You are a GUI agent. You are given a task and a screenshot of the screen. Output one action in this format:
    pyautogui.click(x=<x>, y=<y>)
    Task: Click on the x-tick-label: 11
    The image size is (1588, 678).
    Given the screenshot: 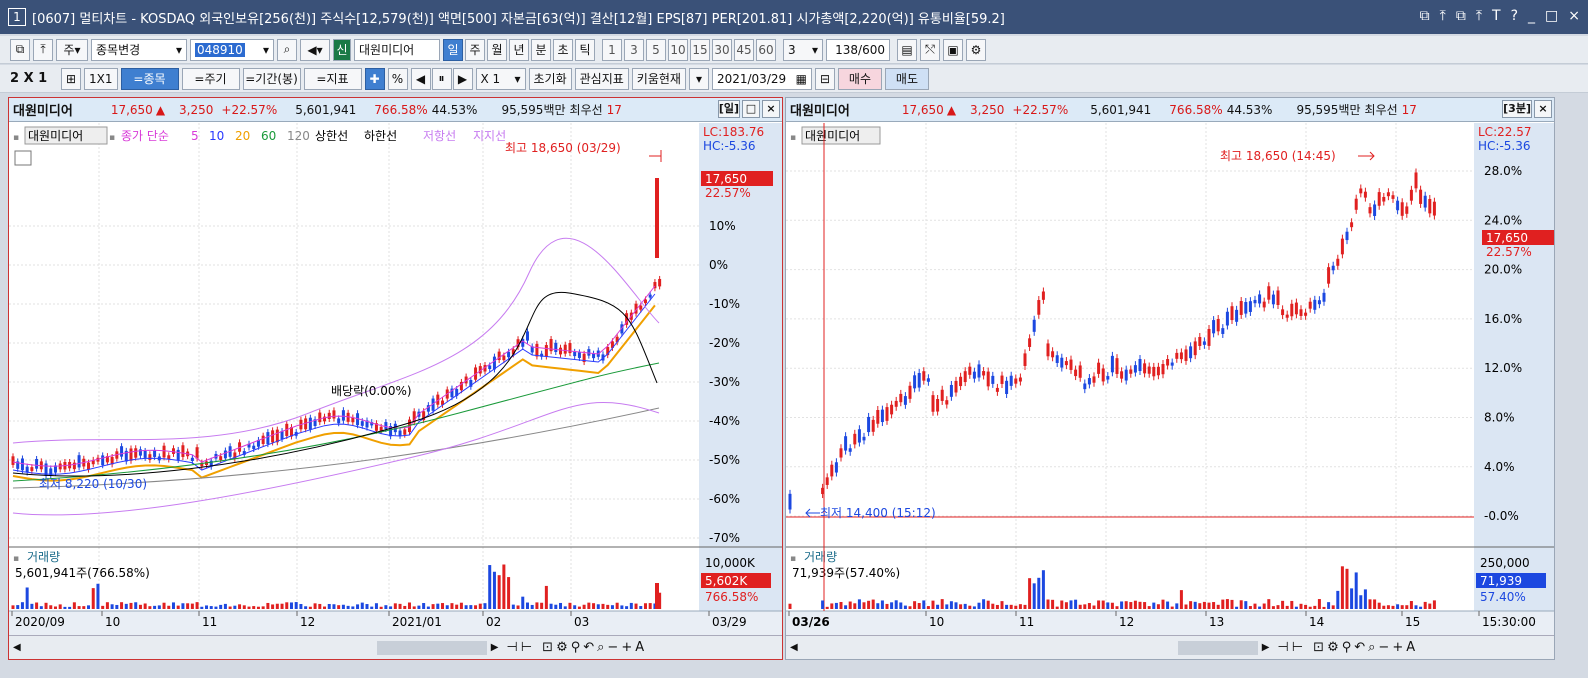 What is the action you would take?
    pyautogui.click(x=209, y=622)
    